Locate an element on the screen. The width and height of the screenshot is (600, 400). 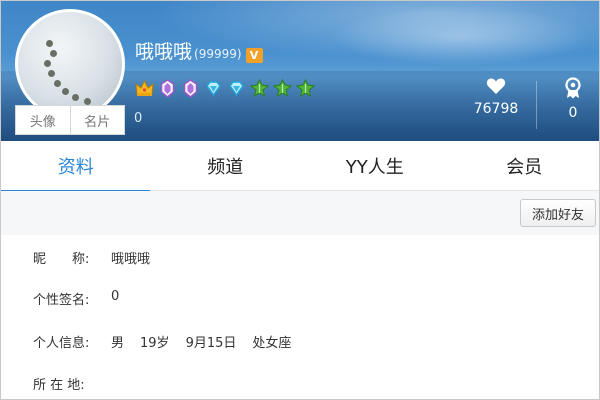
gender-value: 男 is located at coordinates (118, 343).